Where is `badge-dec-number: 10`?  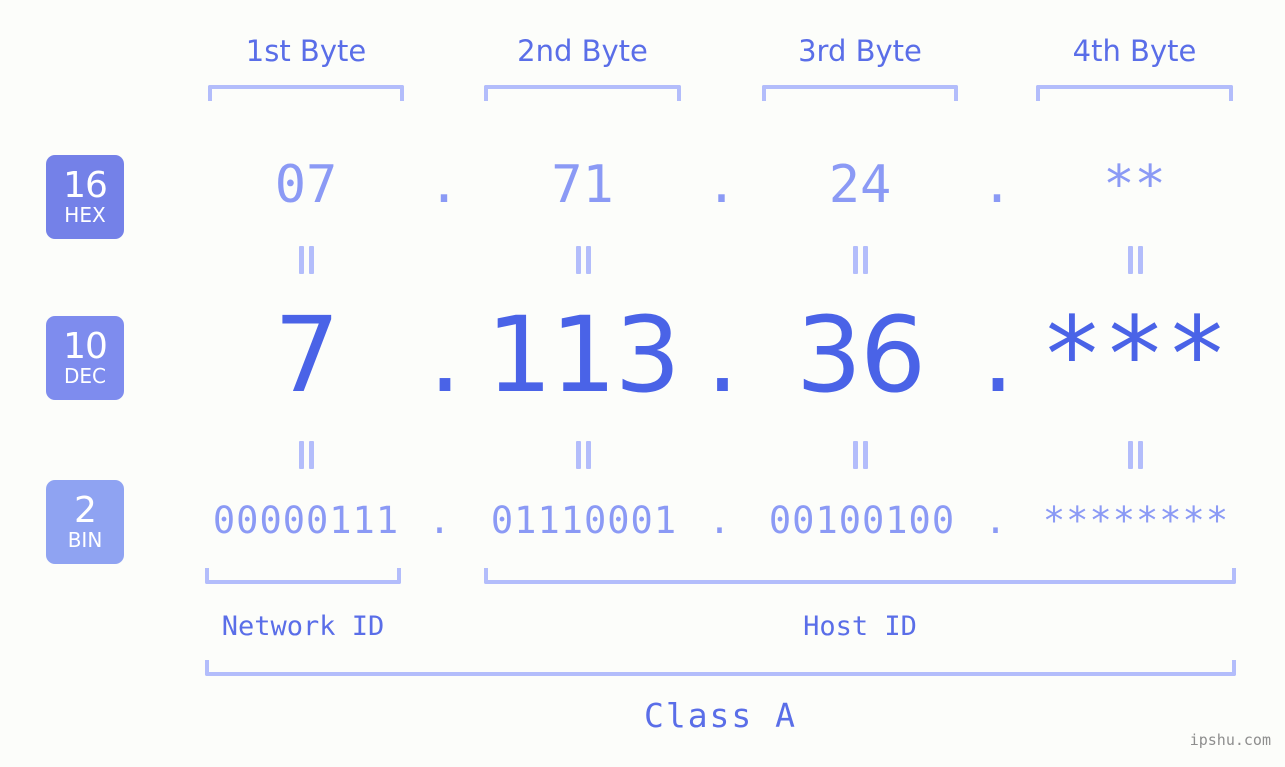
badge-dec-number: 10 is located at coordinates (85, 346).